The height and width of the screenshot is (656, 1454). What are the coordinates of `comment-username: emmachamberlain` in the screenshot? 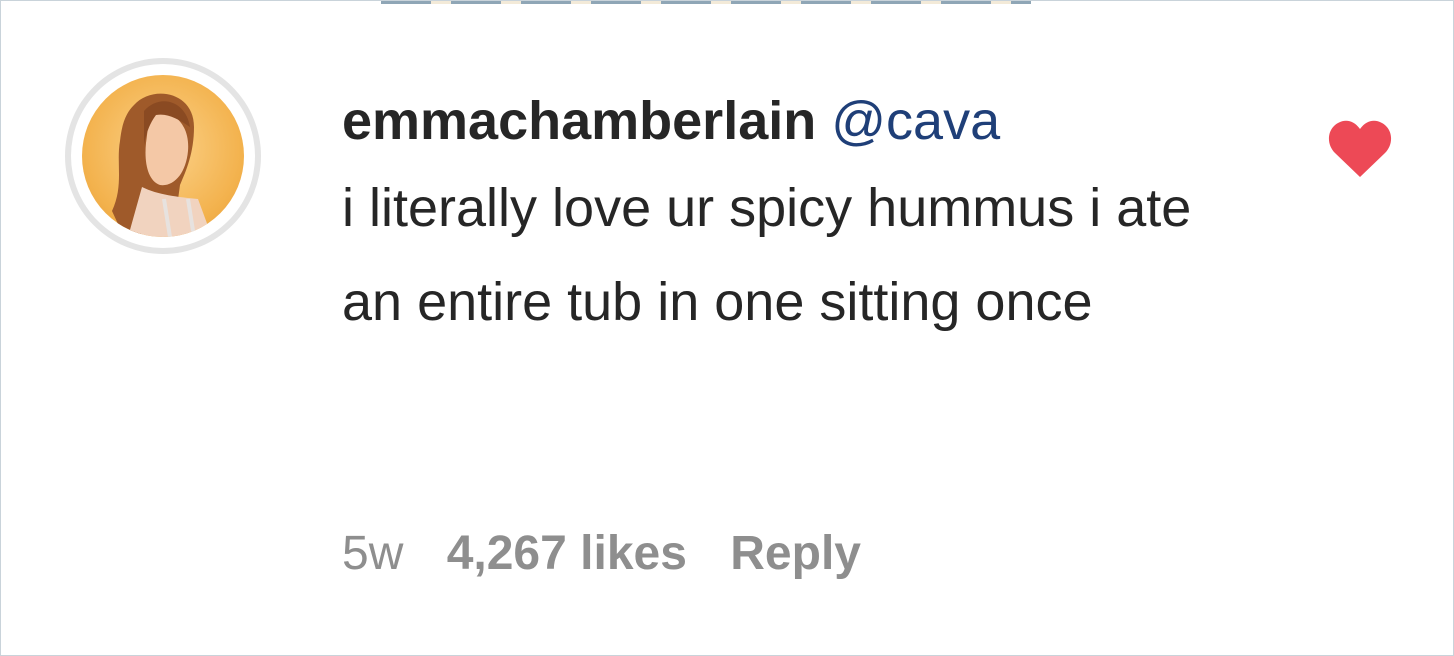 It's located at (579, 121).